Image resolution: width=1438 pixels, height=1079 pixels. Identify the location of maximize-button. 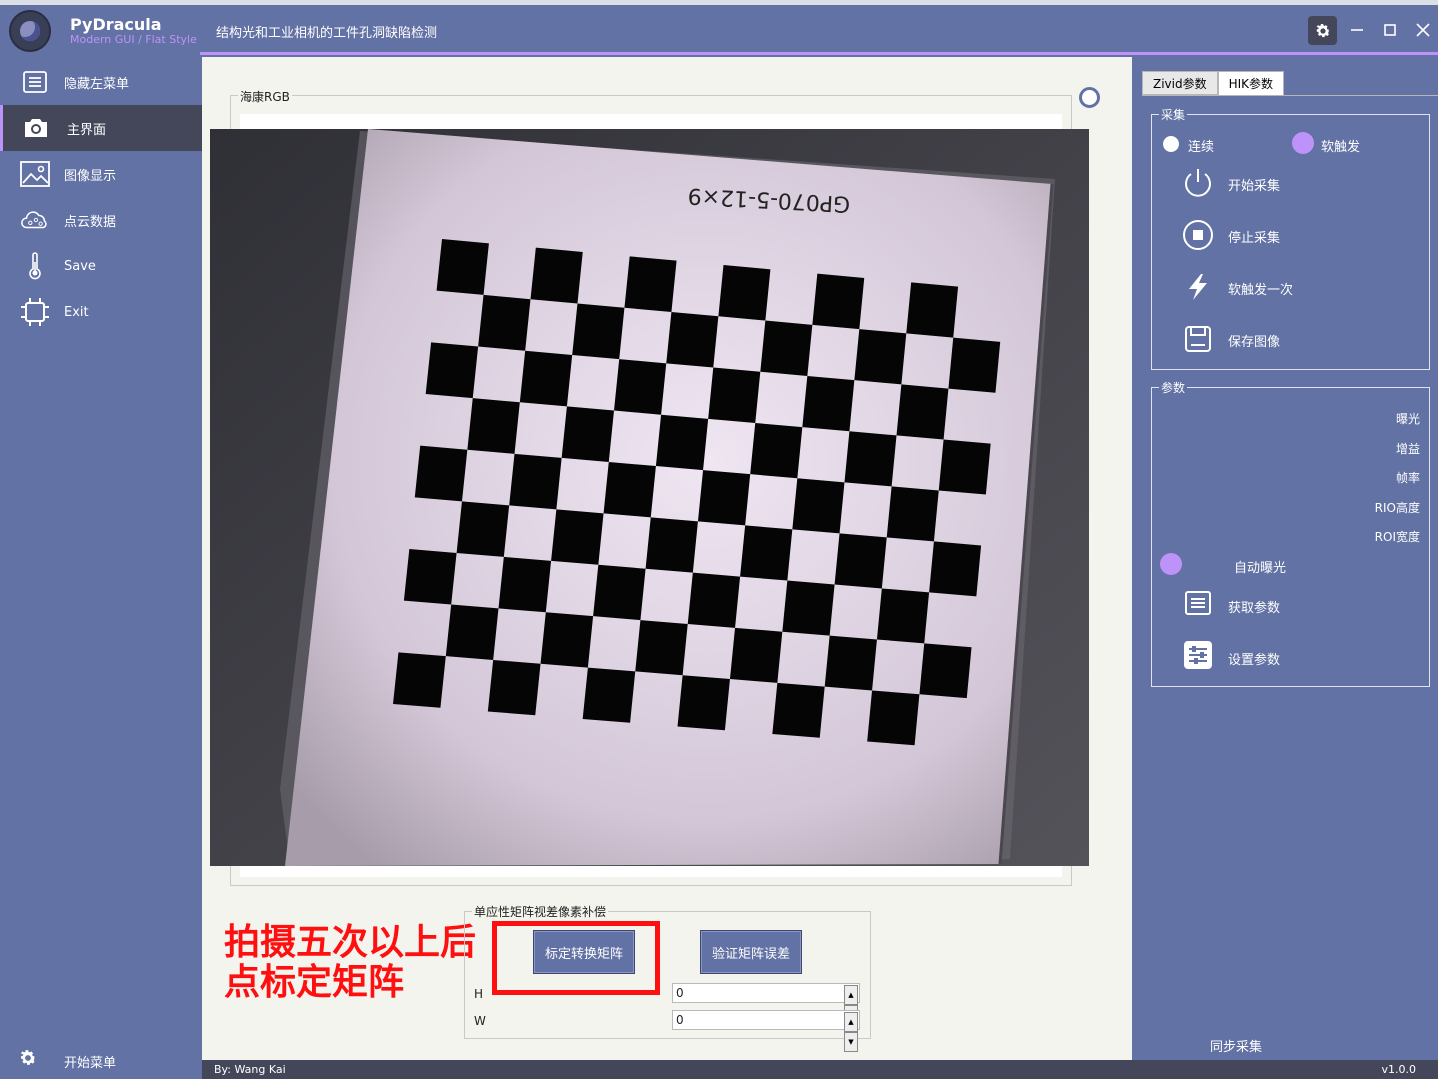
(1390, 30).